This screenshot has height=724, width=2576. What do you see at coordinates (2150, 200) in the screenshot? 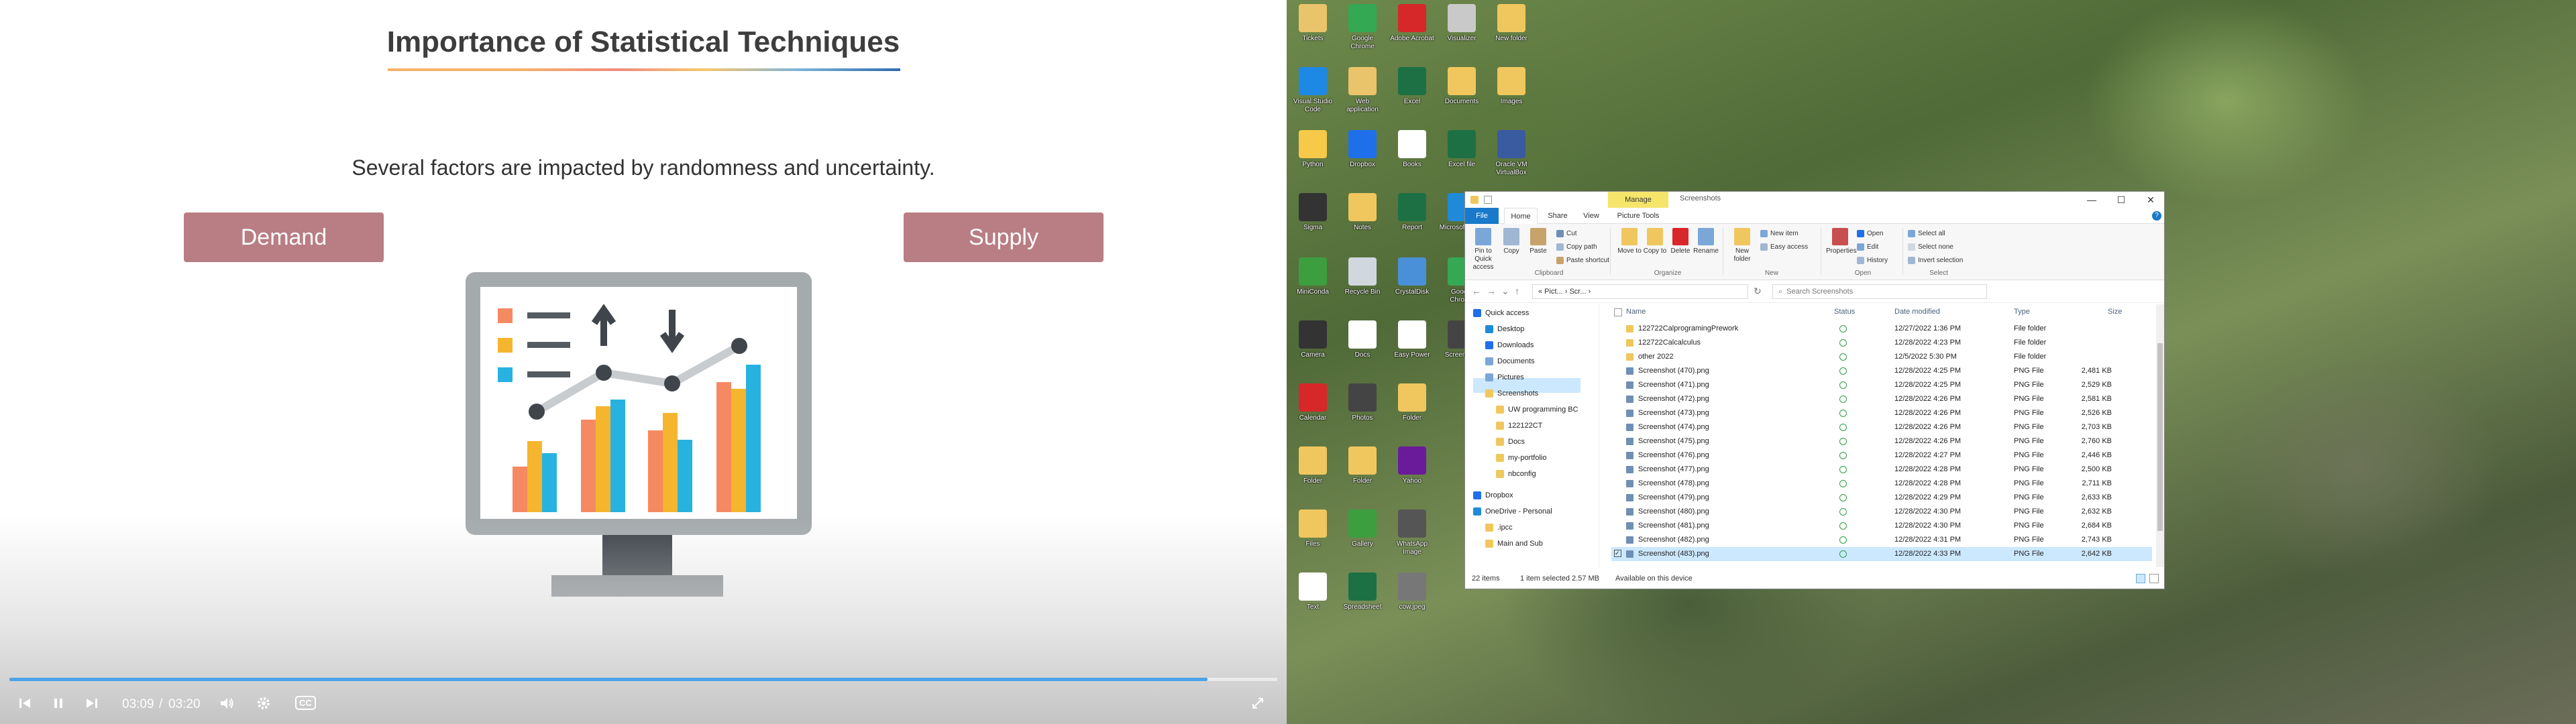
I see `close-icon: ✕` at bounding box center [2150, 200].